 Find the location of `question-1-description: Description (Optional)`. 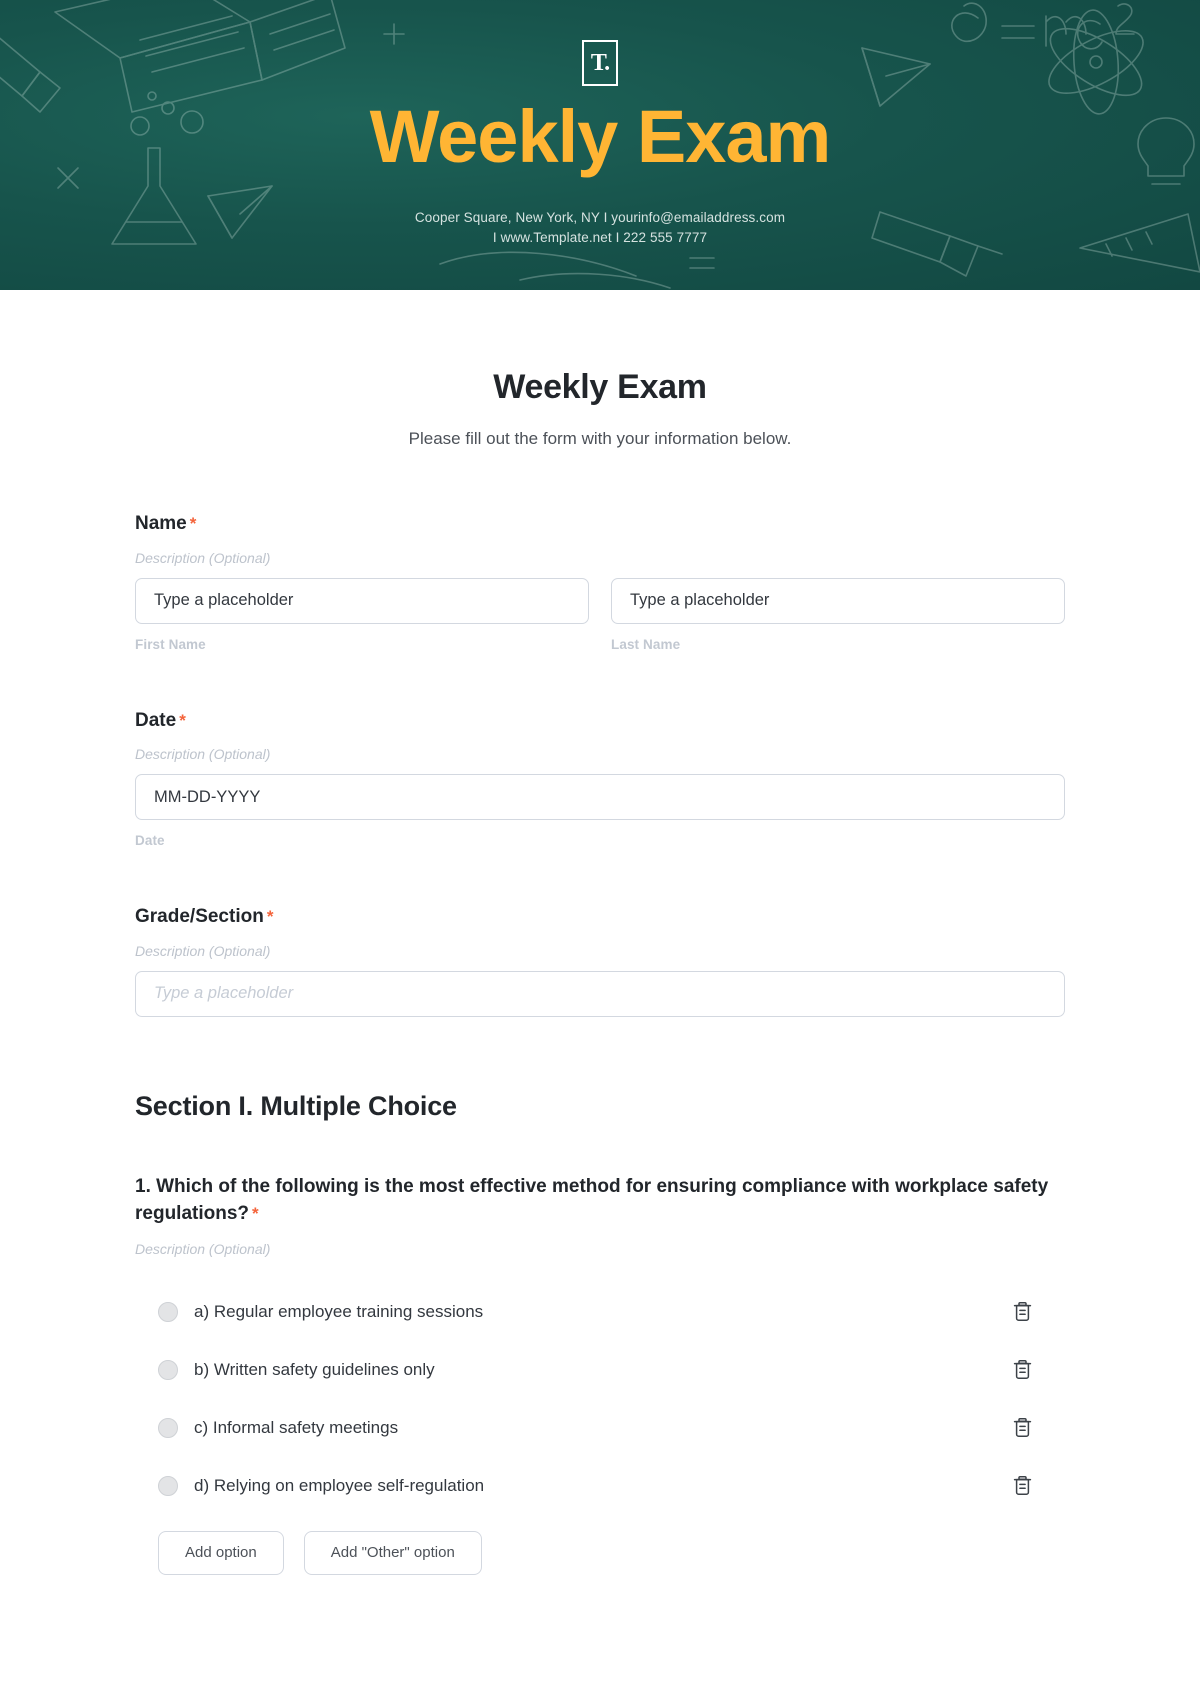

question-1-description: Description (Optional) is located at coordinates (203, 1248).